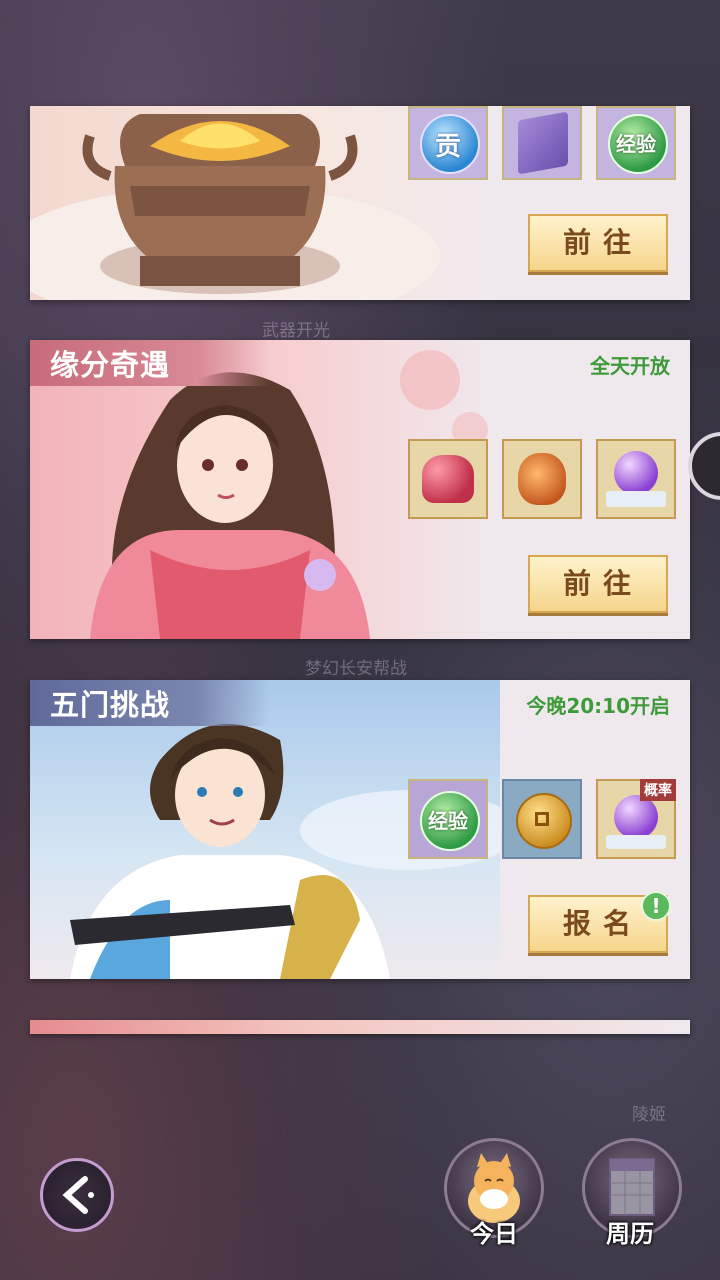 The height and width of the screenshot is (1280, 720). I want to click on today-label: 今日, so click(494, 1234).